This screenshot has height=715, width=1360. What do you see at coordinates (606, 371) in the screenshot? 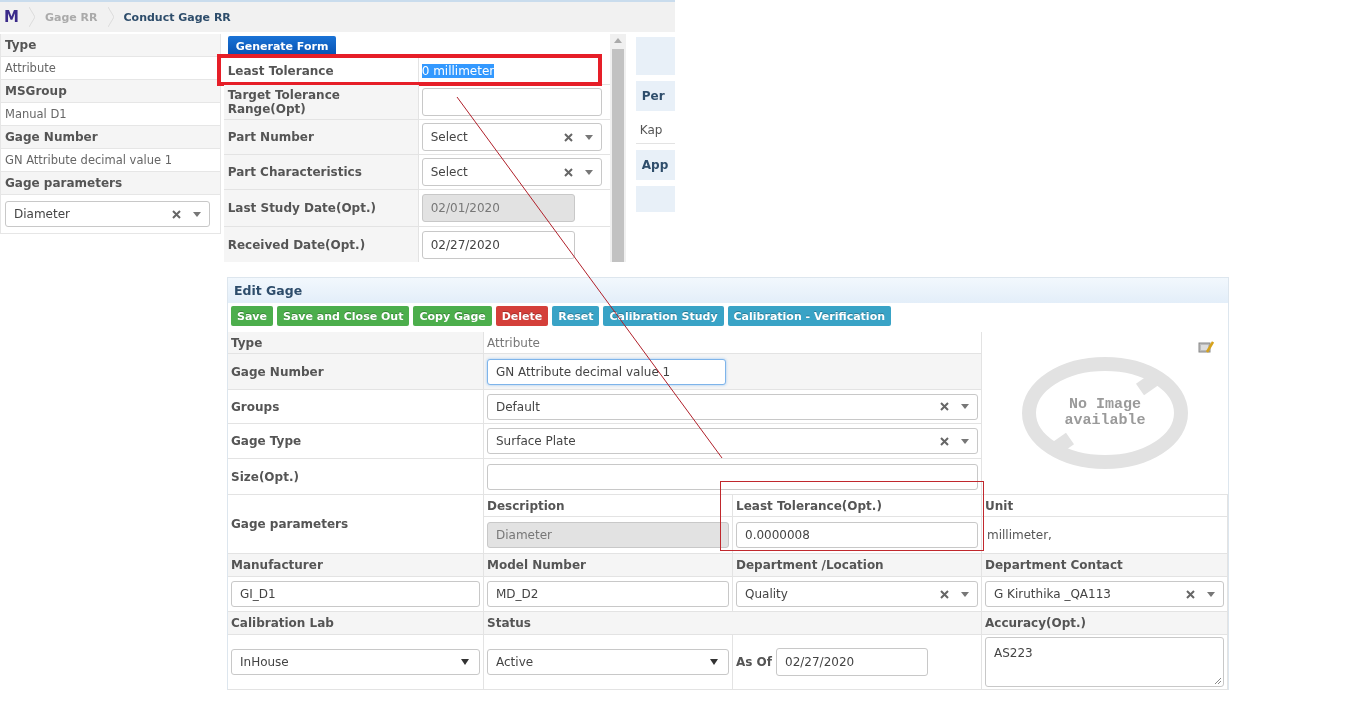
I see `text-field: GN Attribute decimal value 1` at bounding box center [606, 371].